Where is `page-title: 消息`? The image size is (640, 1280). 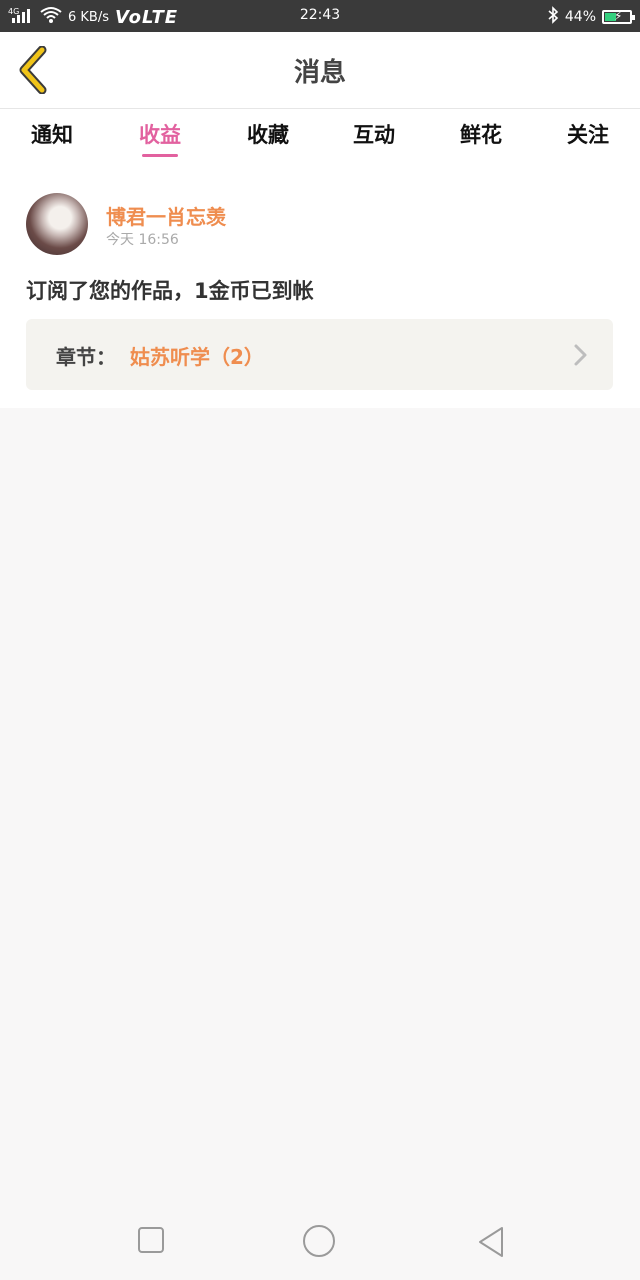 page-title: 消息 is located at coordinates (319, 73).